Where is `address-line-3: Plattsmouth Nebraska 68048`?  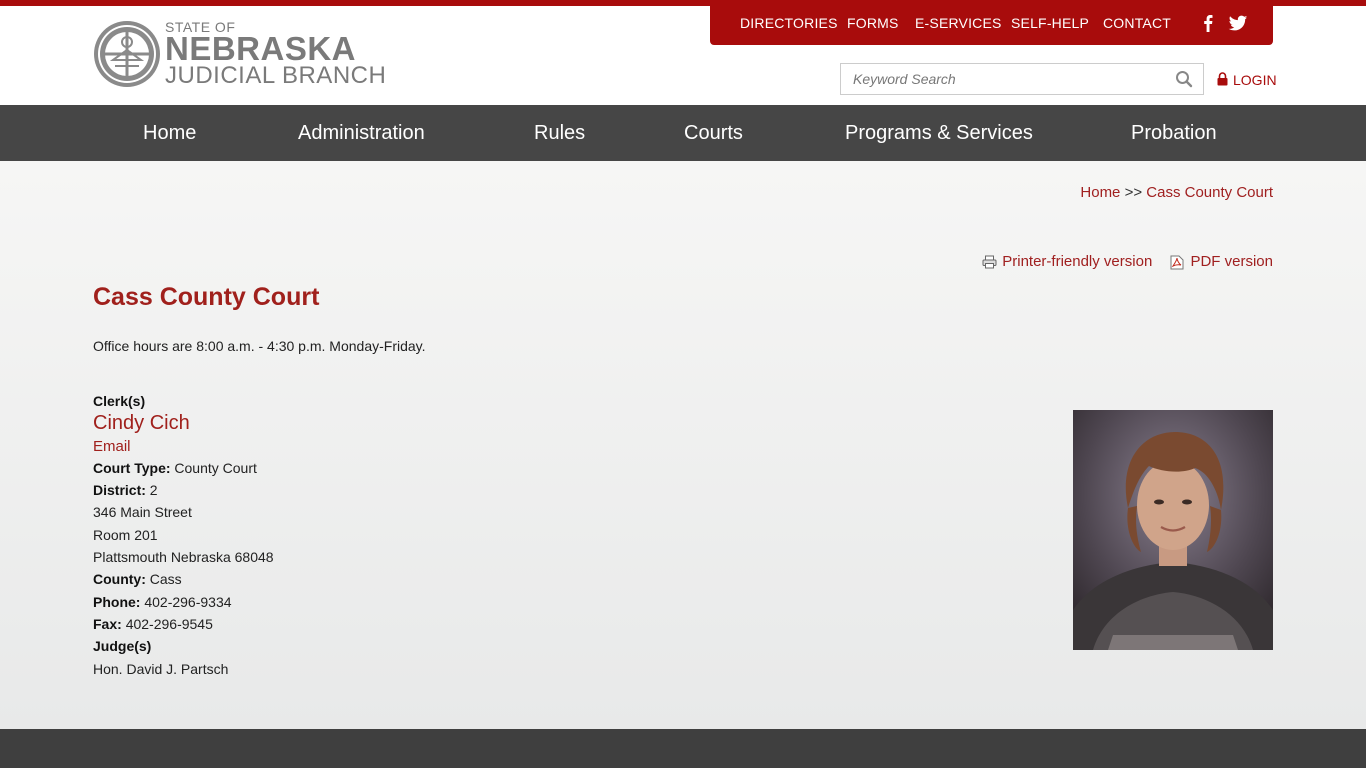 address-line-3: Plattsmouth Nebraska 68048 is located at coordinates (183, 557).